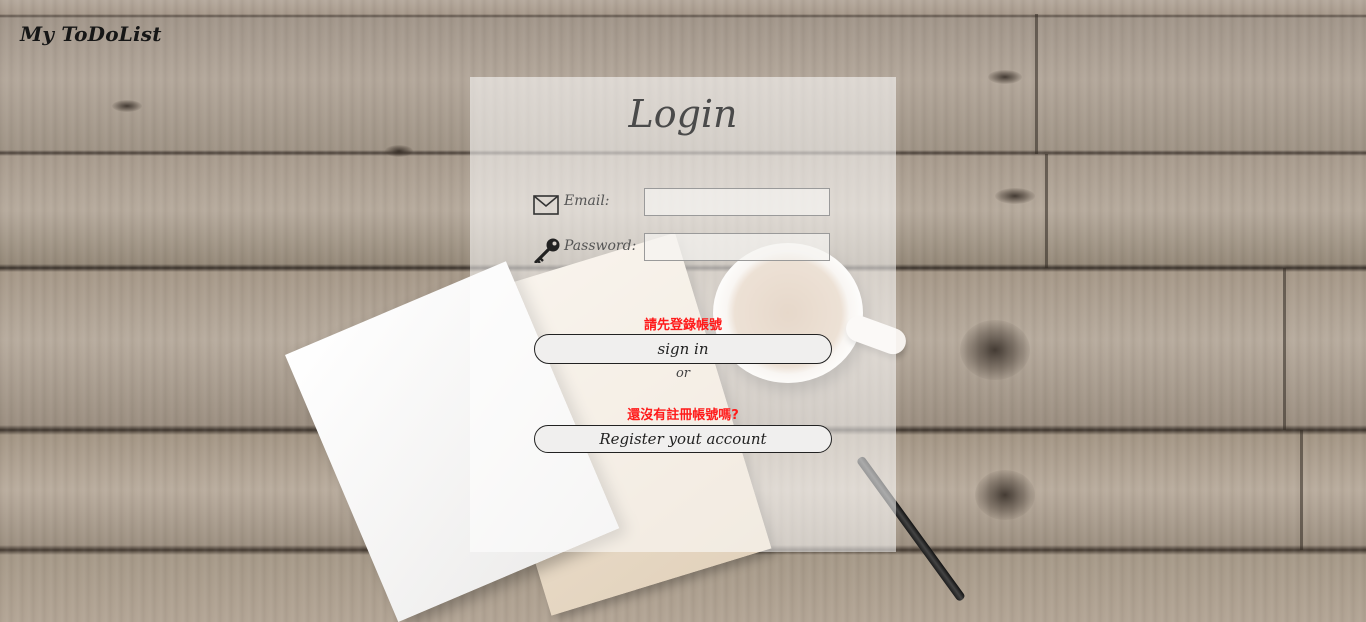 This screenshot has height=622, width=1366. I want to click on password-label: Password:, so click(600, 246).